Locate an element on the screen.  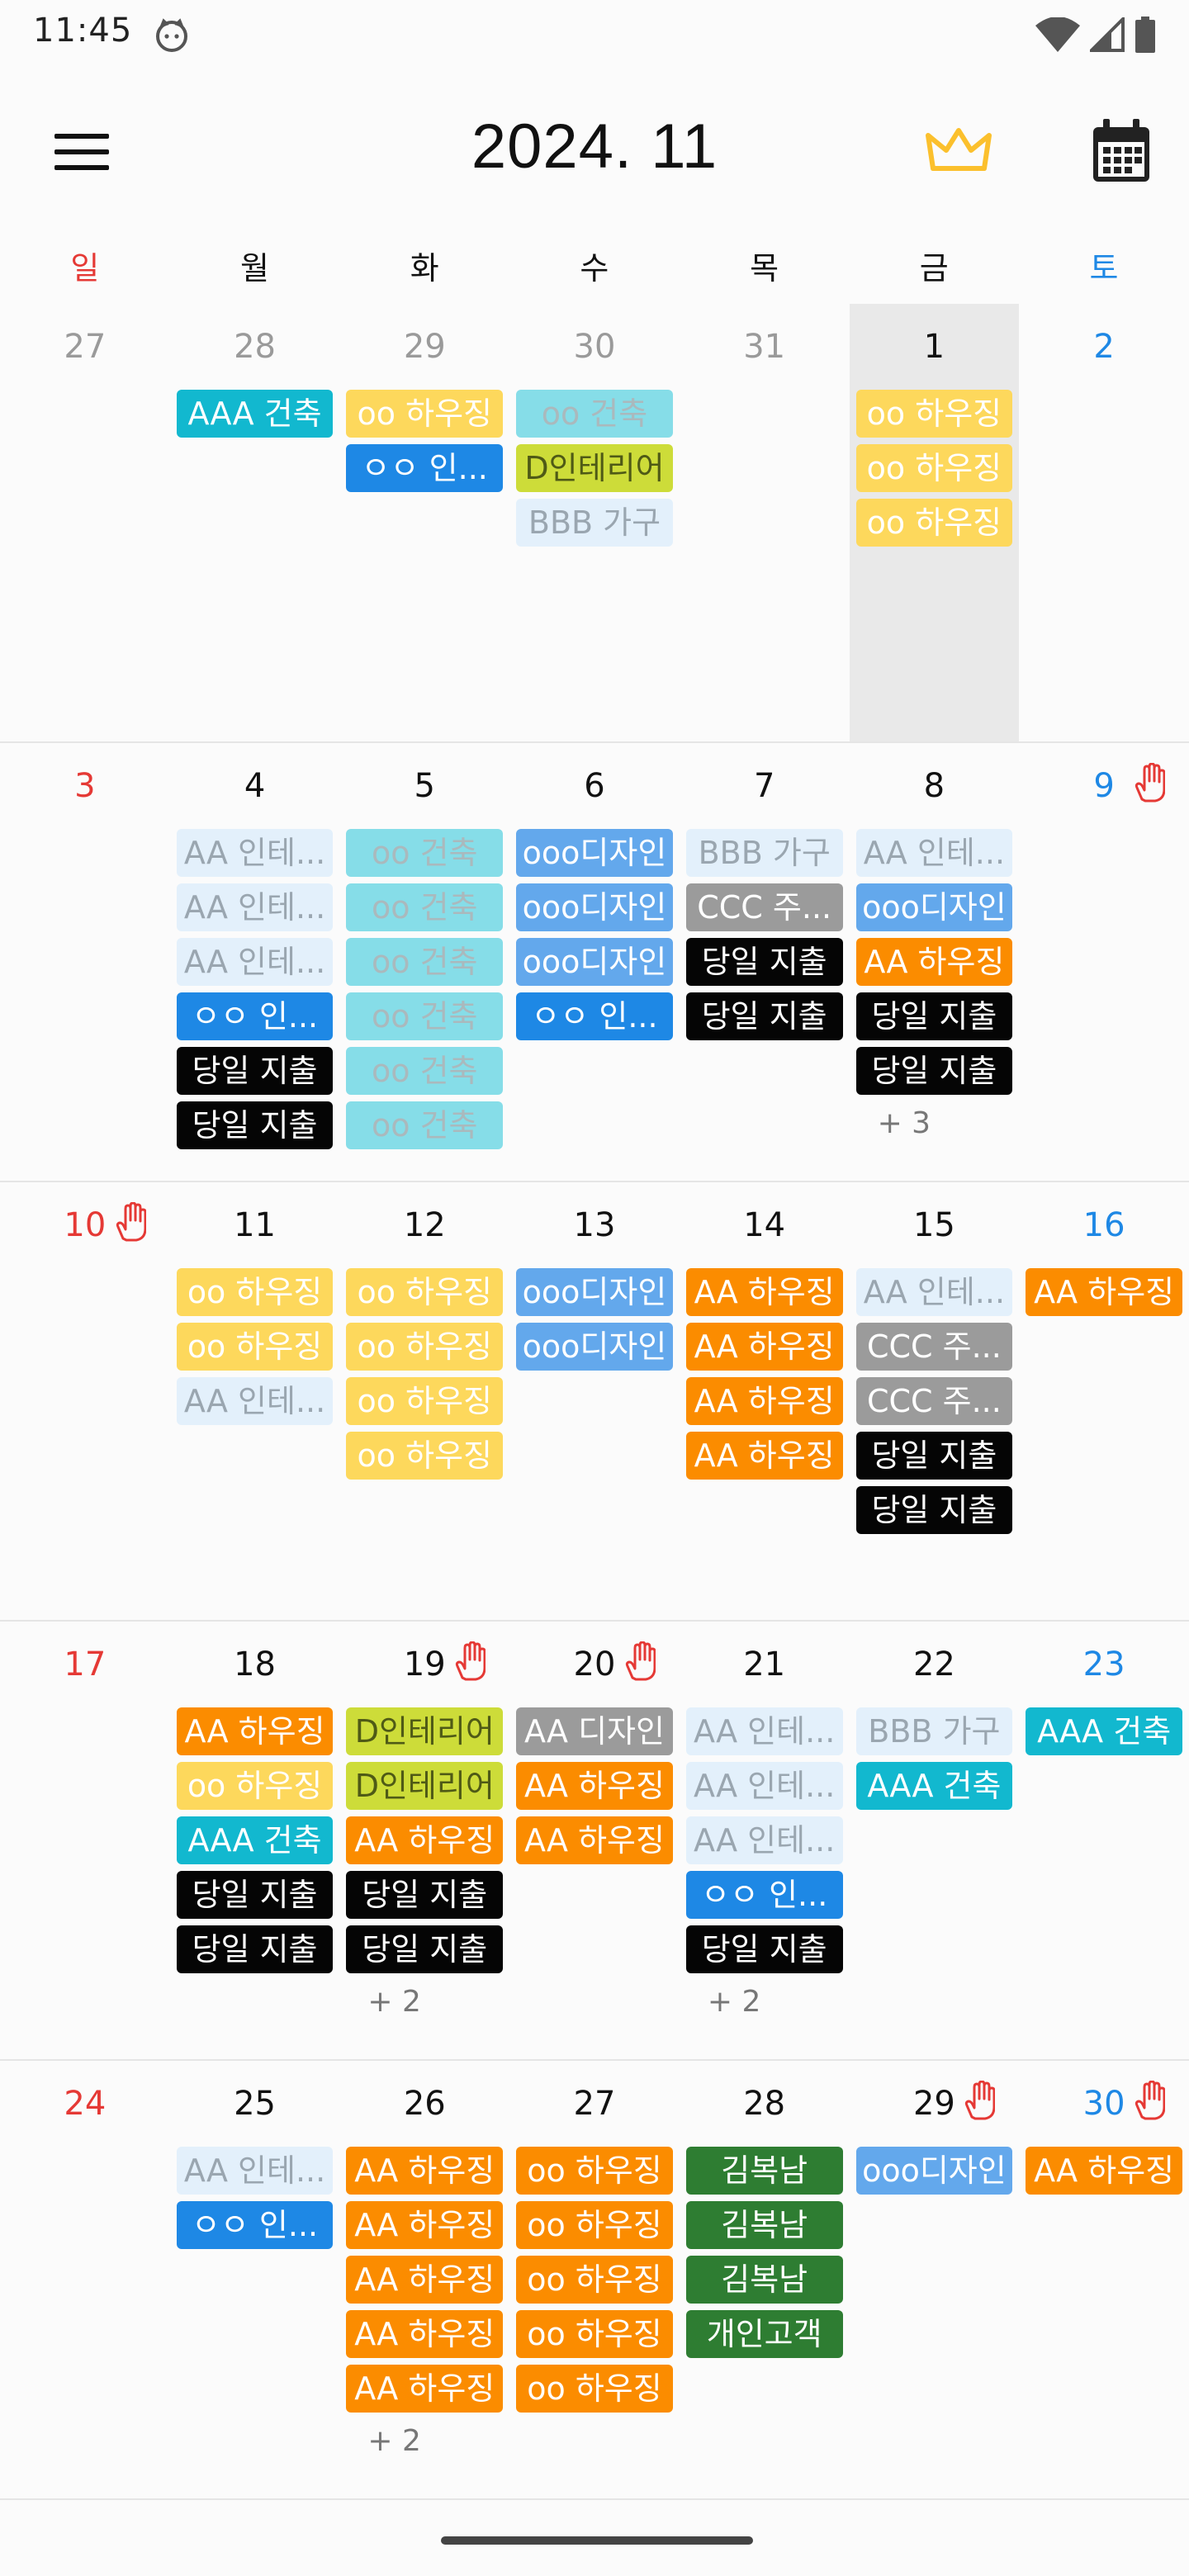
day-cell: 8 AA 인테... ooo디자인 AA 하우징 당일 지출 당일 지출 + 3 is located at coordinates (935, 962).